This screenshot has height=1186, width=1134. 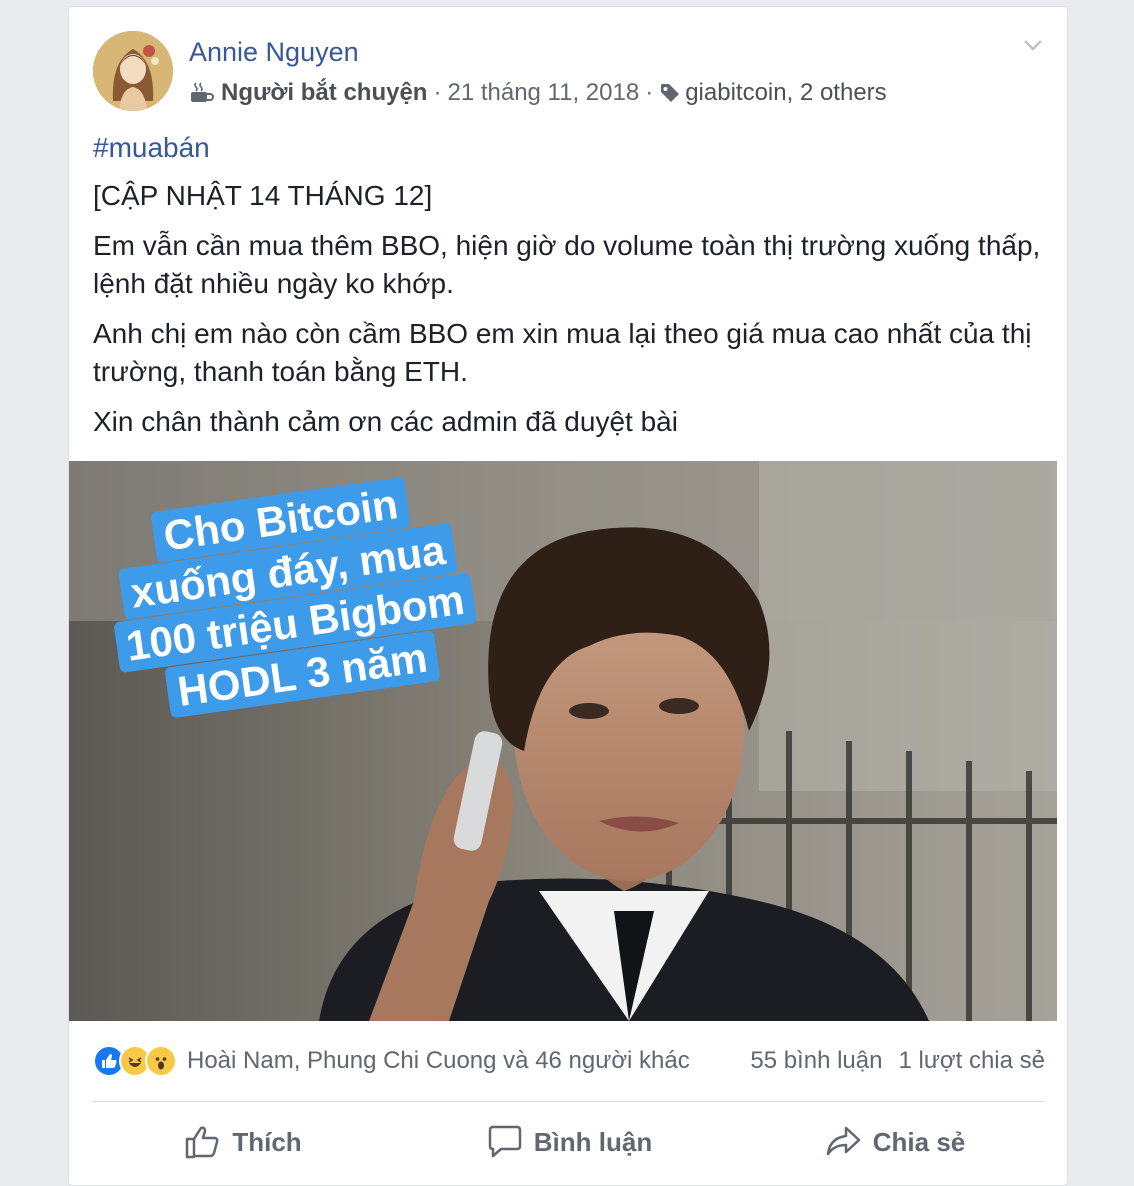 I want to click on comment-button: Bình luận, so click(x=569, y=1142).